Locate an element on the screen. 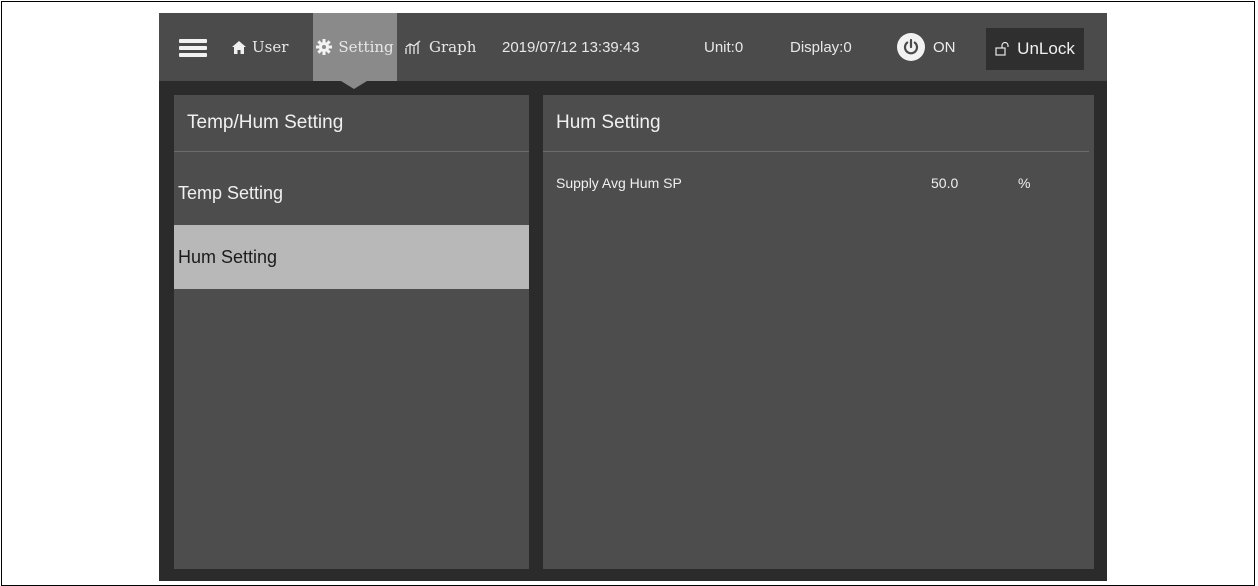 The width and height of the screenshot is (1258, 586). power-icon is located at coordinates (911, 47).